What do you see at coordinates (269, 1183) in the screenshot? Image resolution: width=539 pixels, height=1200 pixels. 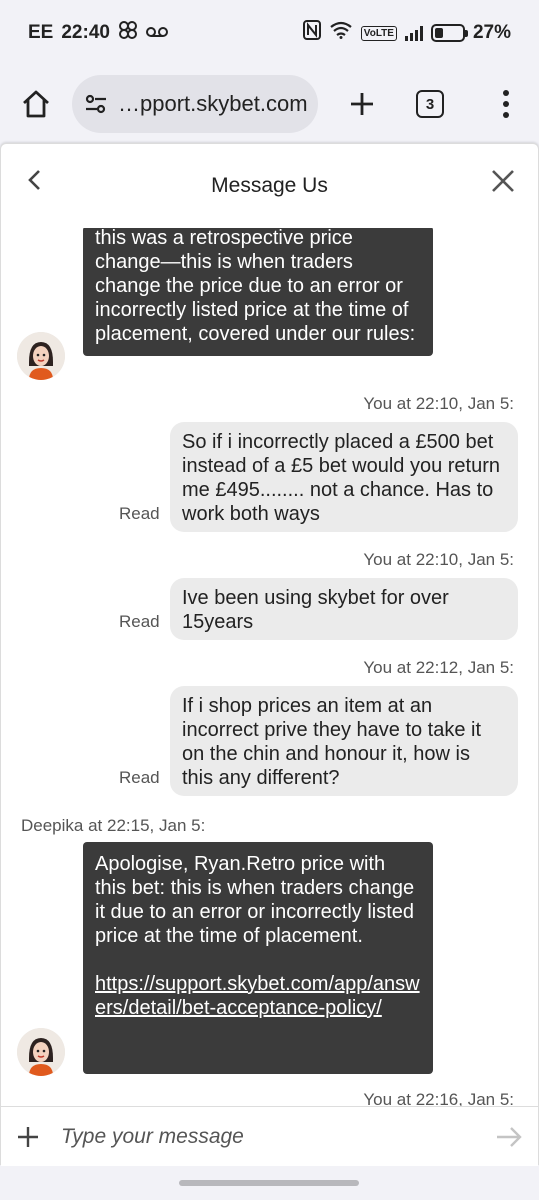 I see `gesture-nav-handle` at bounding box center [269, 1183].